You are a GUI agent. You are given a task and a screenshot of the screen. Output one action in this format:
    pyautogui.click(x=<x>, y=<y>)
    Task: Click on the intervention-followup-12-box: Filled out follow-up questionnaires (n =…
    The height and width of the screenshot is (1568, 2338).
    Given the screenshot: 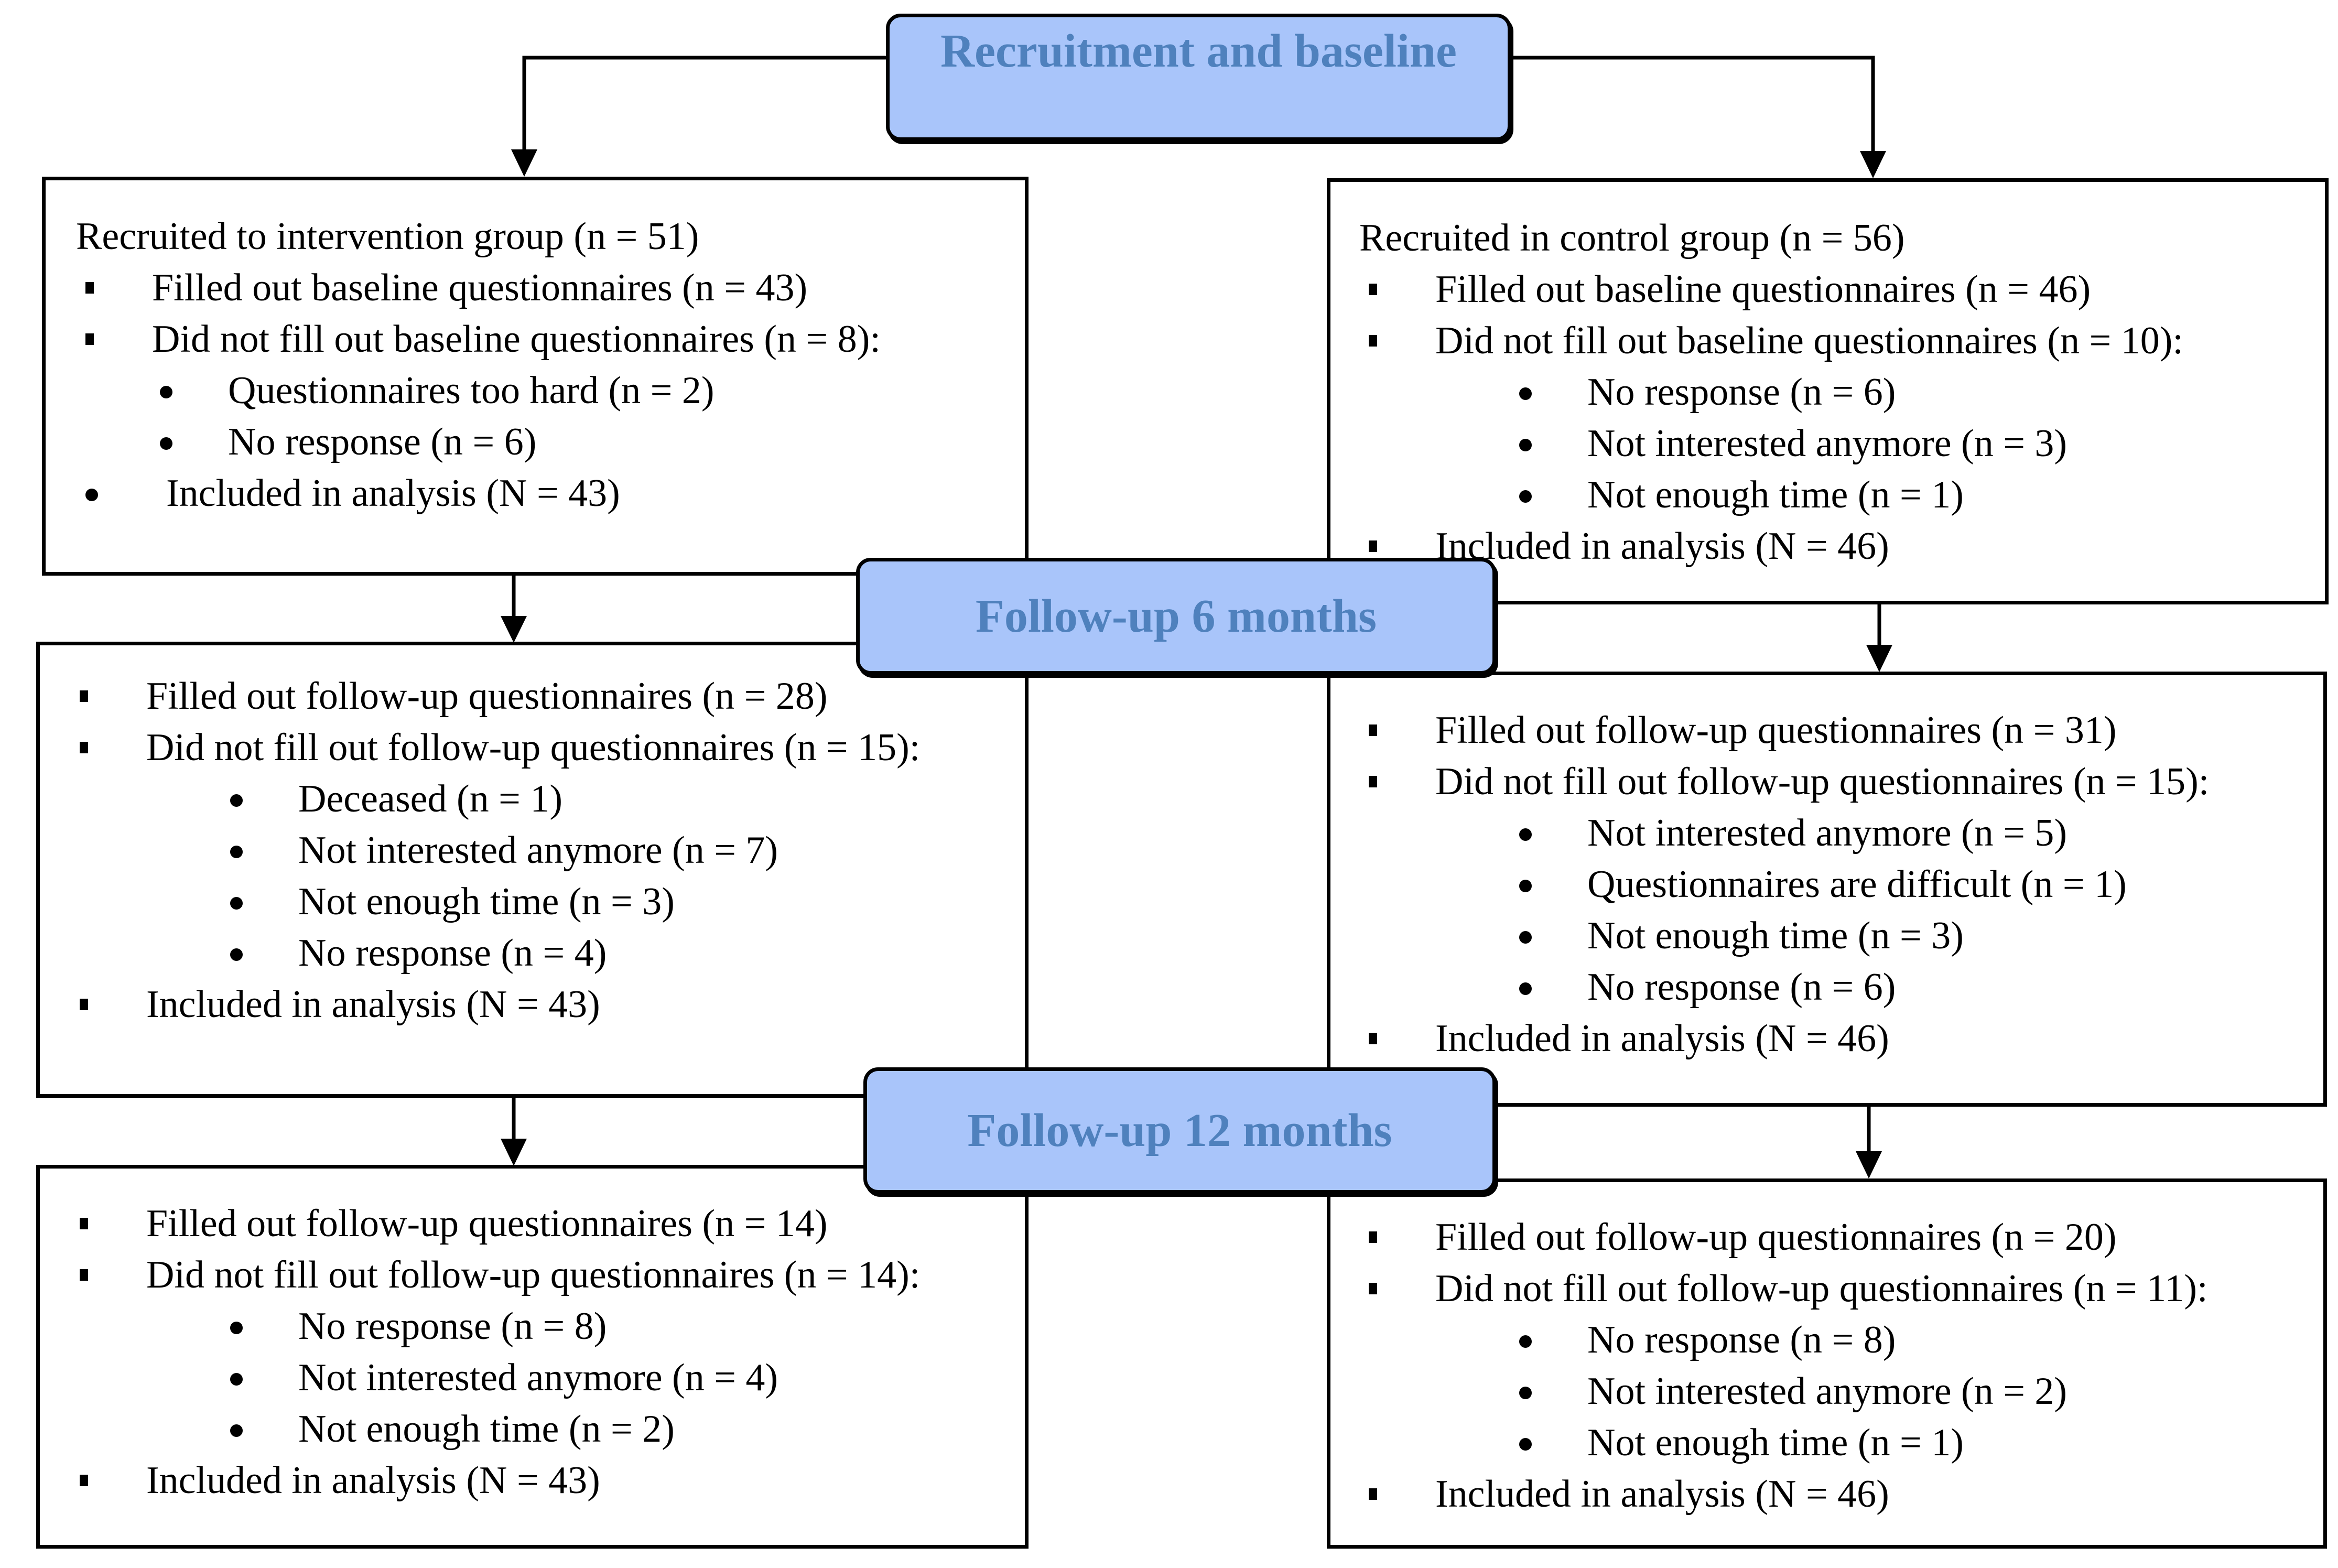 What is the action you would take?
    pyautogui.click(x=532, y=1357)
    